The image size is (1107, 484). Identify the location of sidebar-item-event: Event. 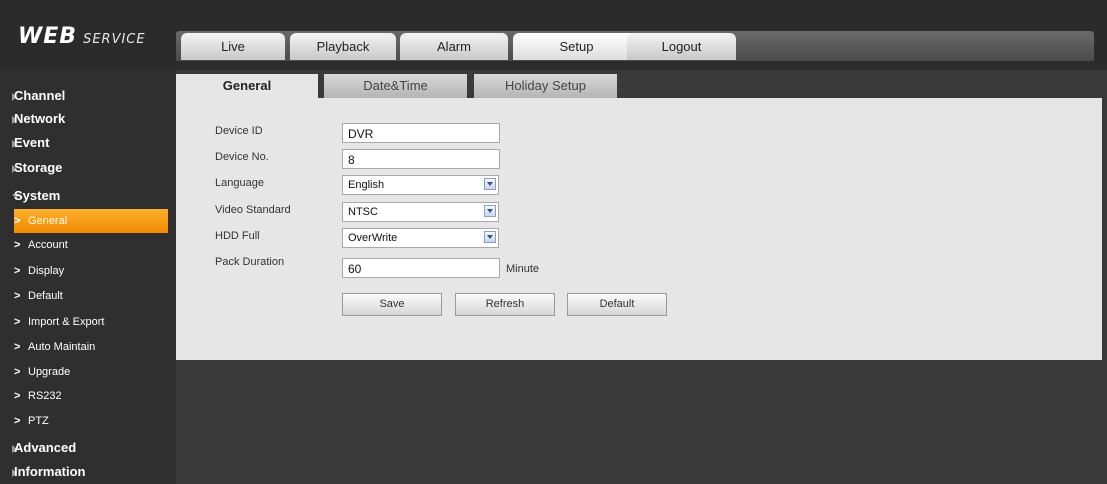
(88, 143).